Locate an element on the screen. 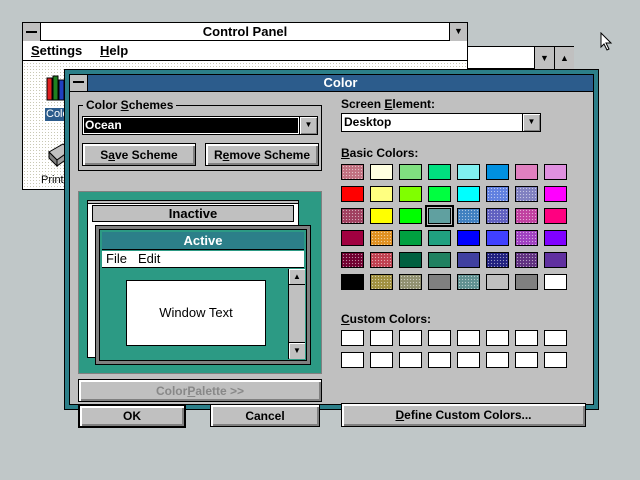  background-window: ▼ ▲ is located at coordinates (521, 58).